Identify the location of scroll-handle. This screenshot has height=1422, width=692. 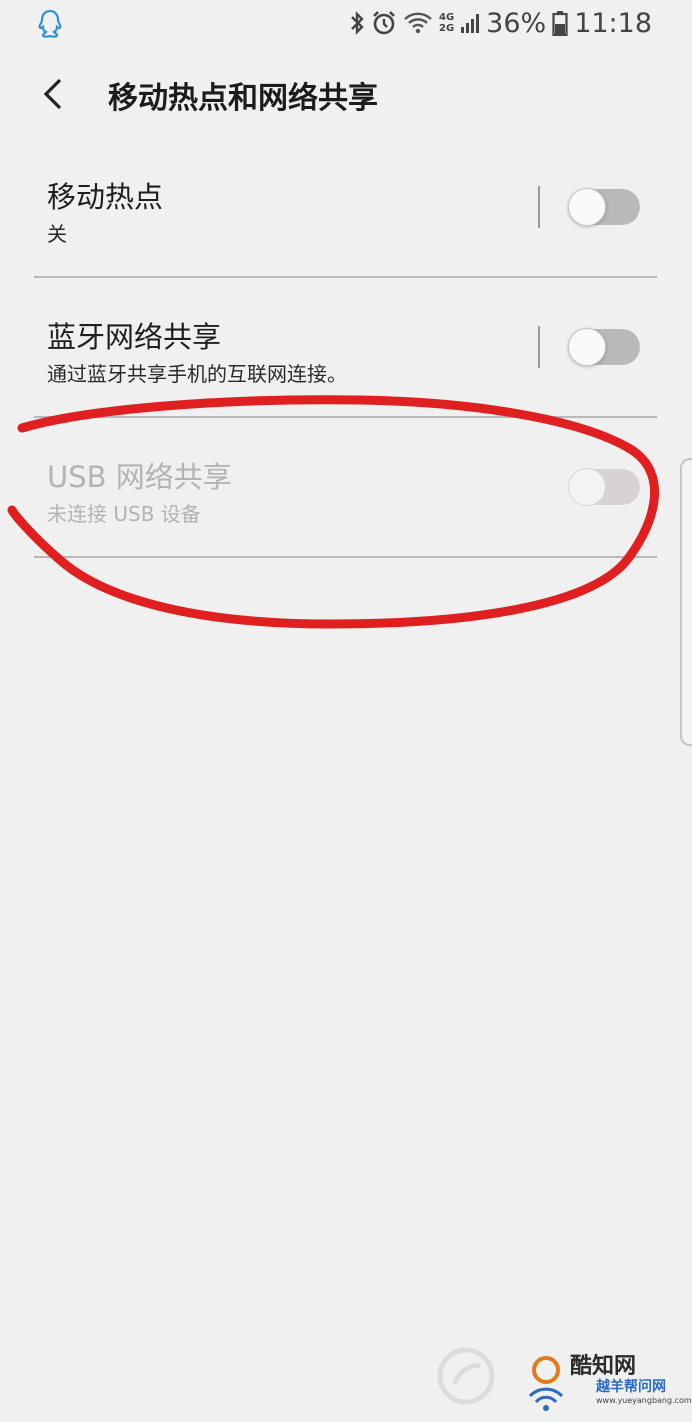
(686, 602).